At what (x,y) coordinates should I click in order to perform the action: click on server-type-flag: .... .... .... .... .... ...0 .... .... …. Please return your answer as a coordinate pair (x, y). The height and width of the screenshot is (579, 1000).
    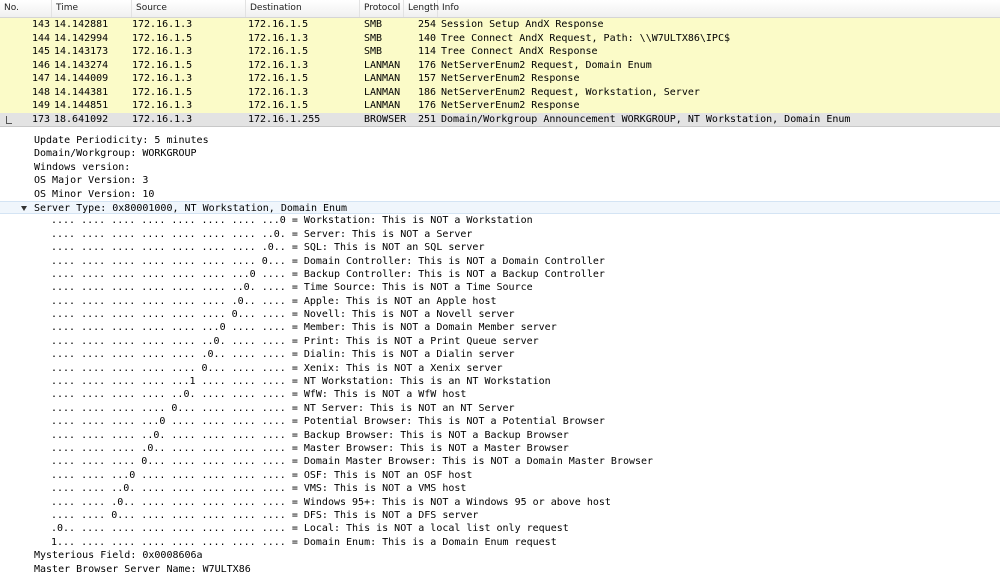
    Looking at the image, I should click on (500, 327).